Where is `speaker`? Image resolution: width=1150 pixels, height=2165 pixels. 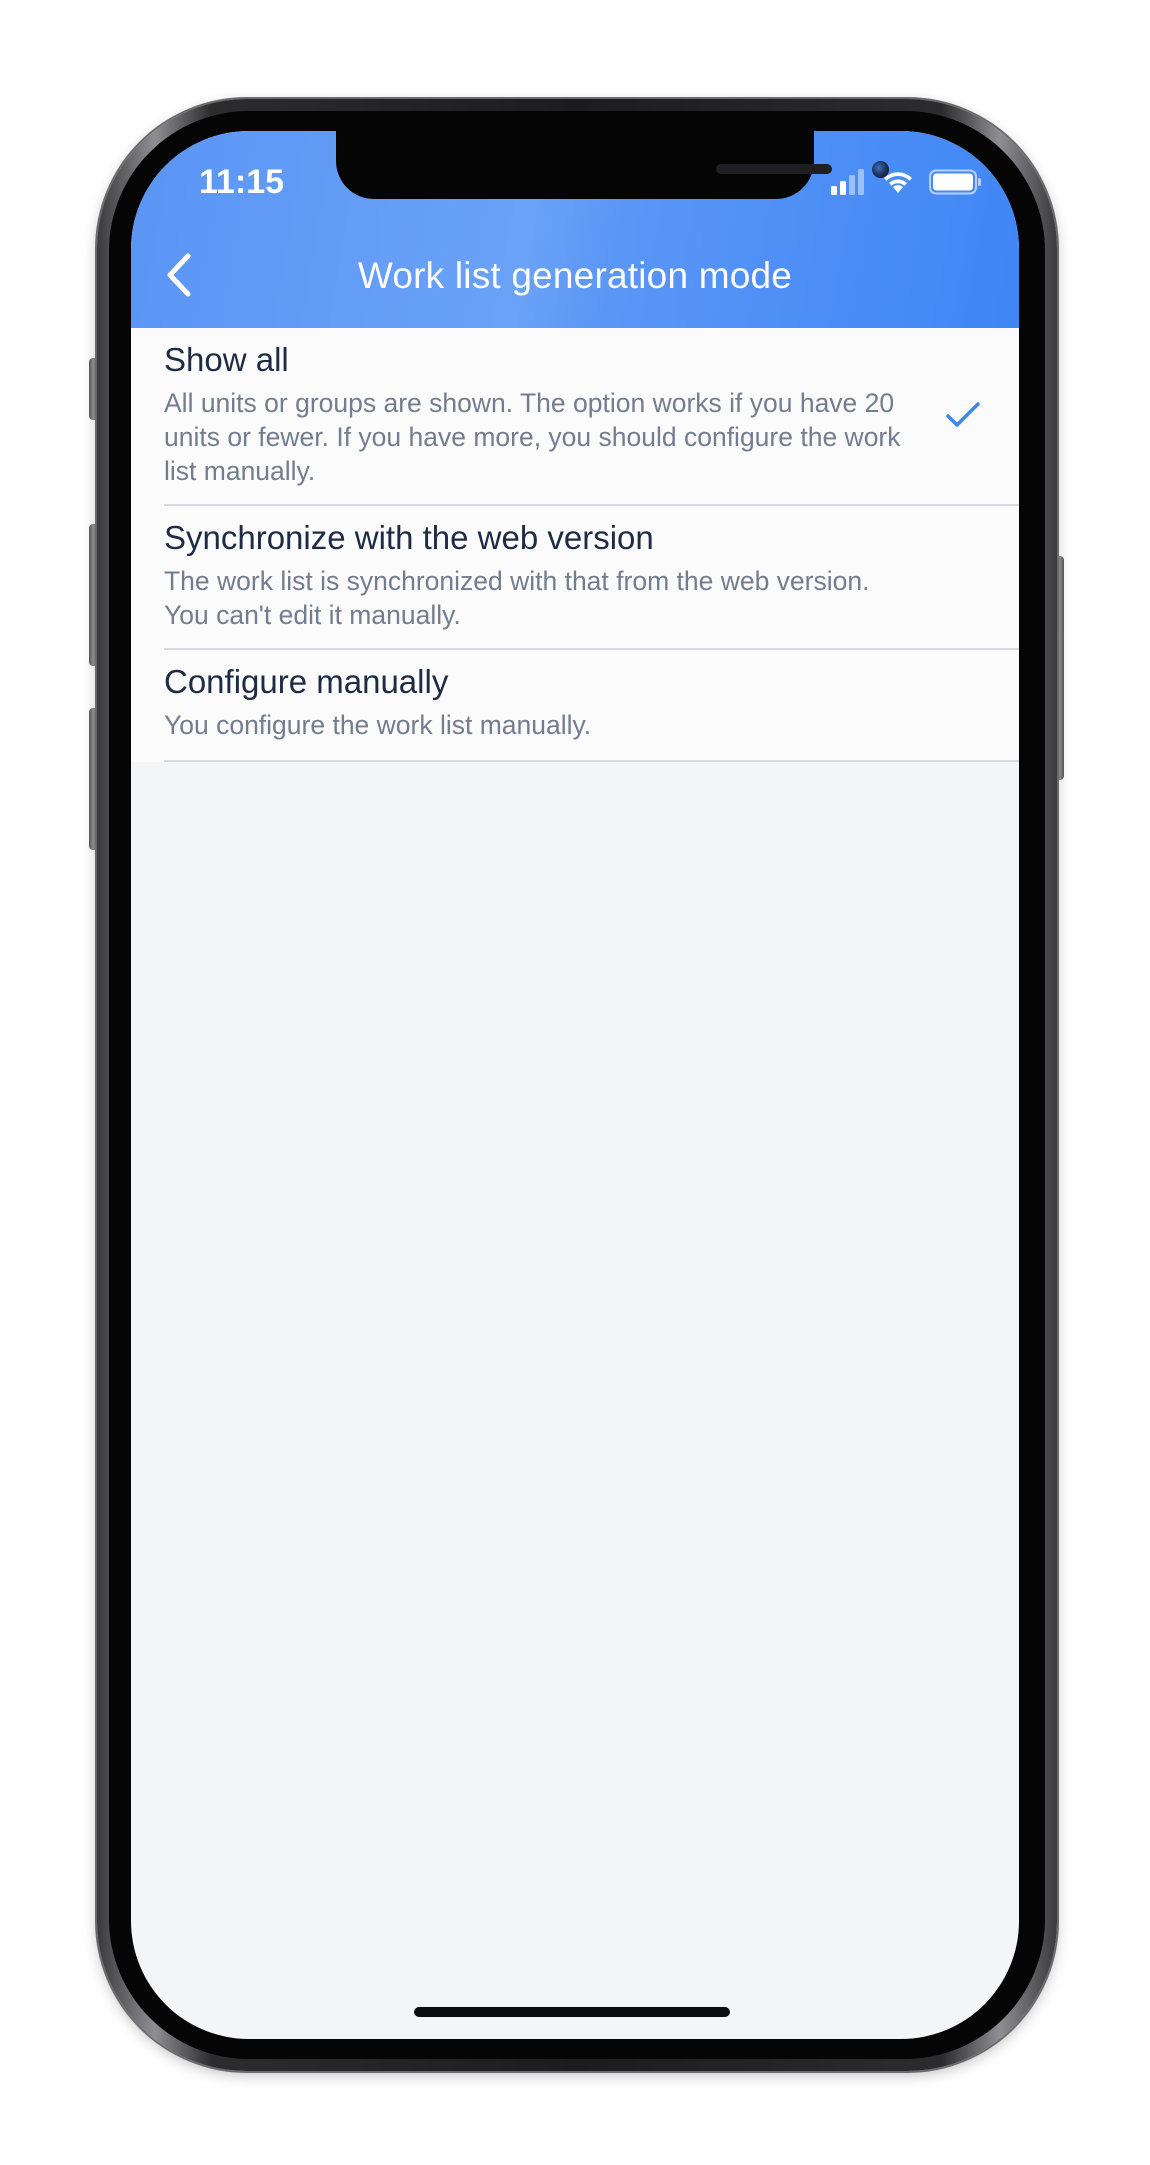 speaker is located at coordinates (774, 169).